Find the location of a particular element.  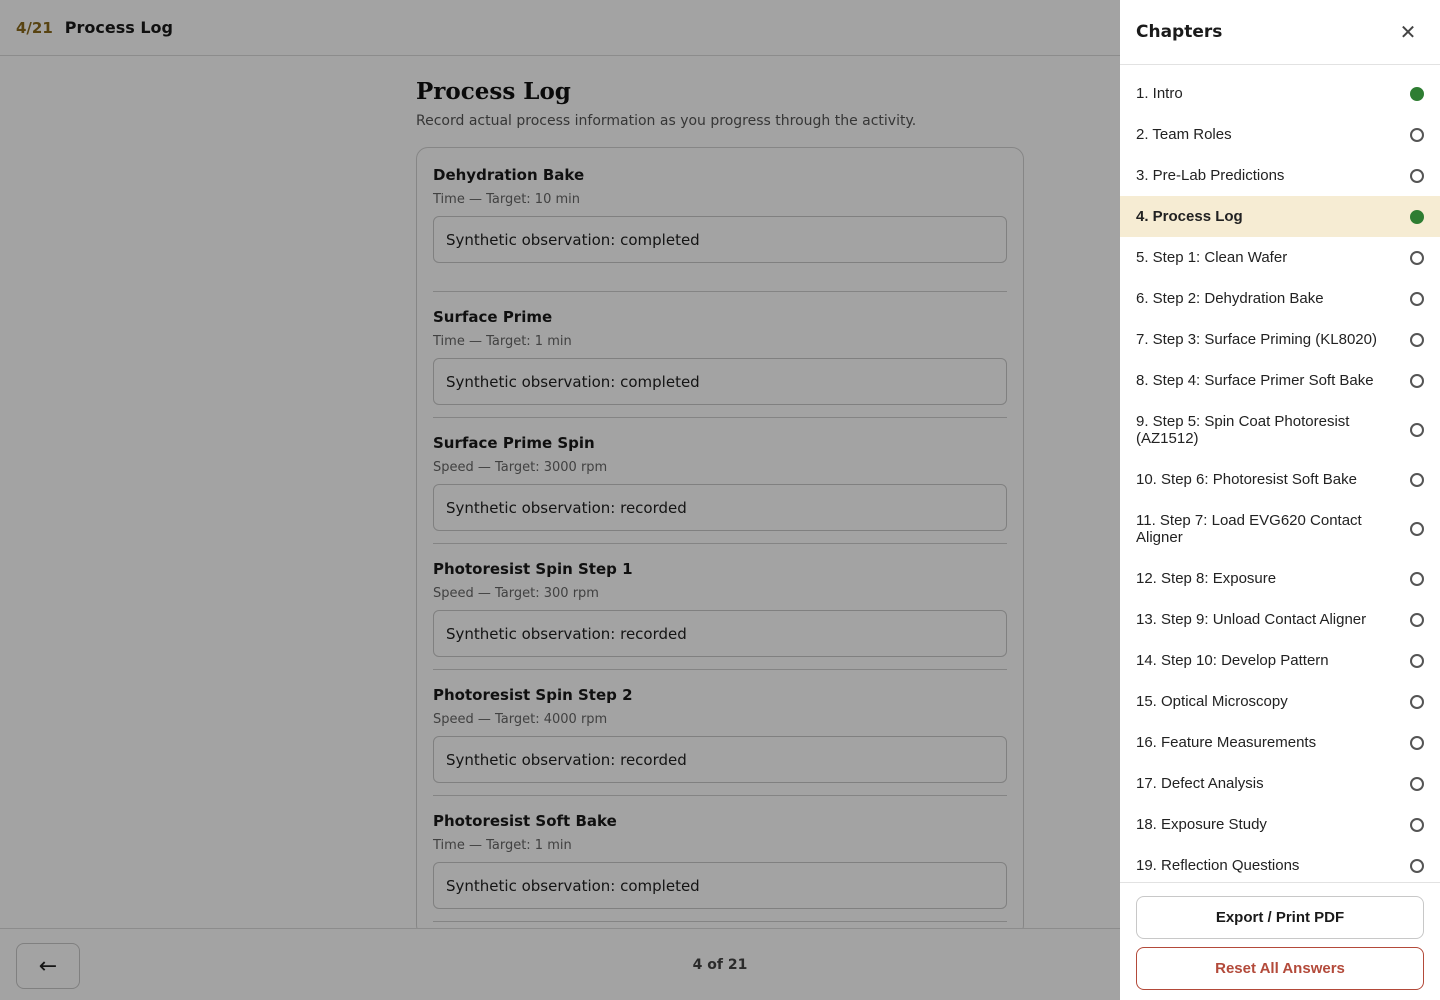

chapter-label: 16. Feature Measurements is located at coordinates (1226, 742).